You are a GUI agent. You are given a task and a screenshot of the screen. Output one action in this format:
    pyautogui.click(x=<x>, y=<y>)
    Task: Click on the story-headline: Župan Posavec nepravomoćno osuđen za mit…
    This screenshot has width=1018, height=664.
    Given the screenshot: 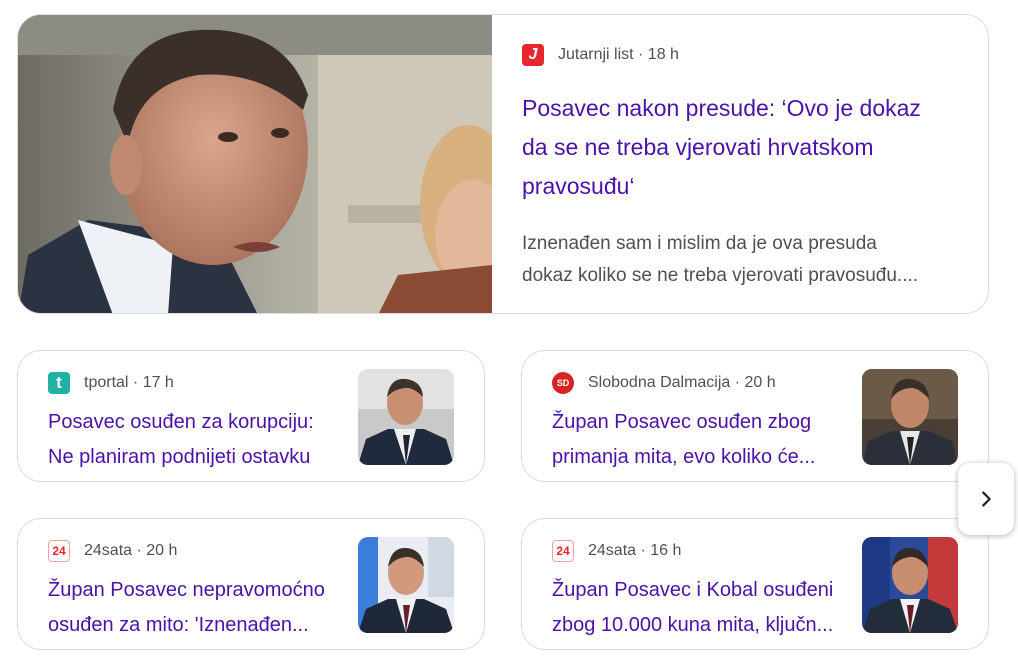 What is the action you would take?
    pyautogui.click(x=198, y=608)
    